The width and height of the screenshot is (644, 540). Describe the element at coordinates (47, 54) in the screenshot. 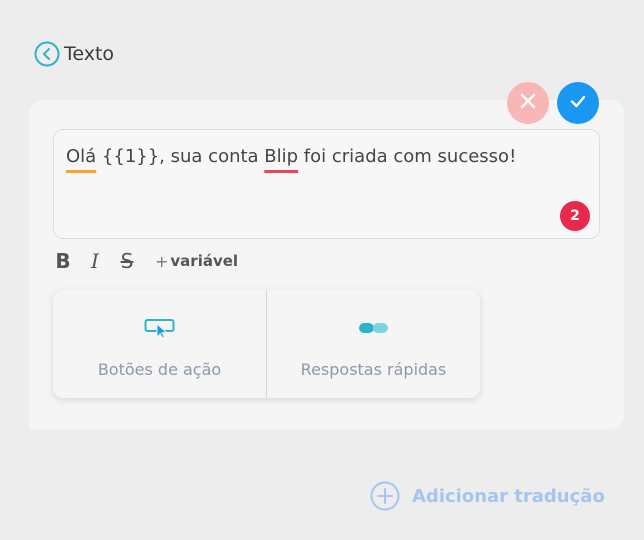

I see `chevron-left-circle-icon` at that location.